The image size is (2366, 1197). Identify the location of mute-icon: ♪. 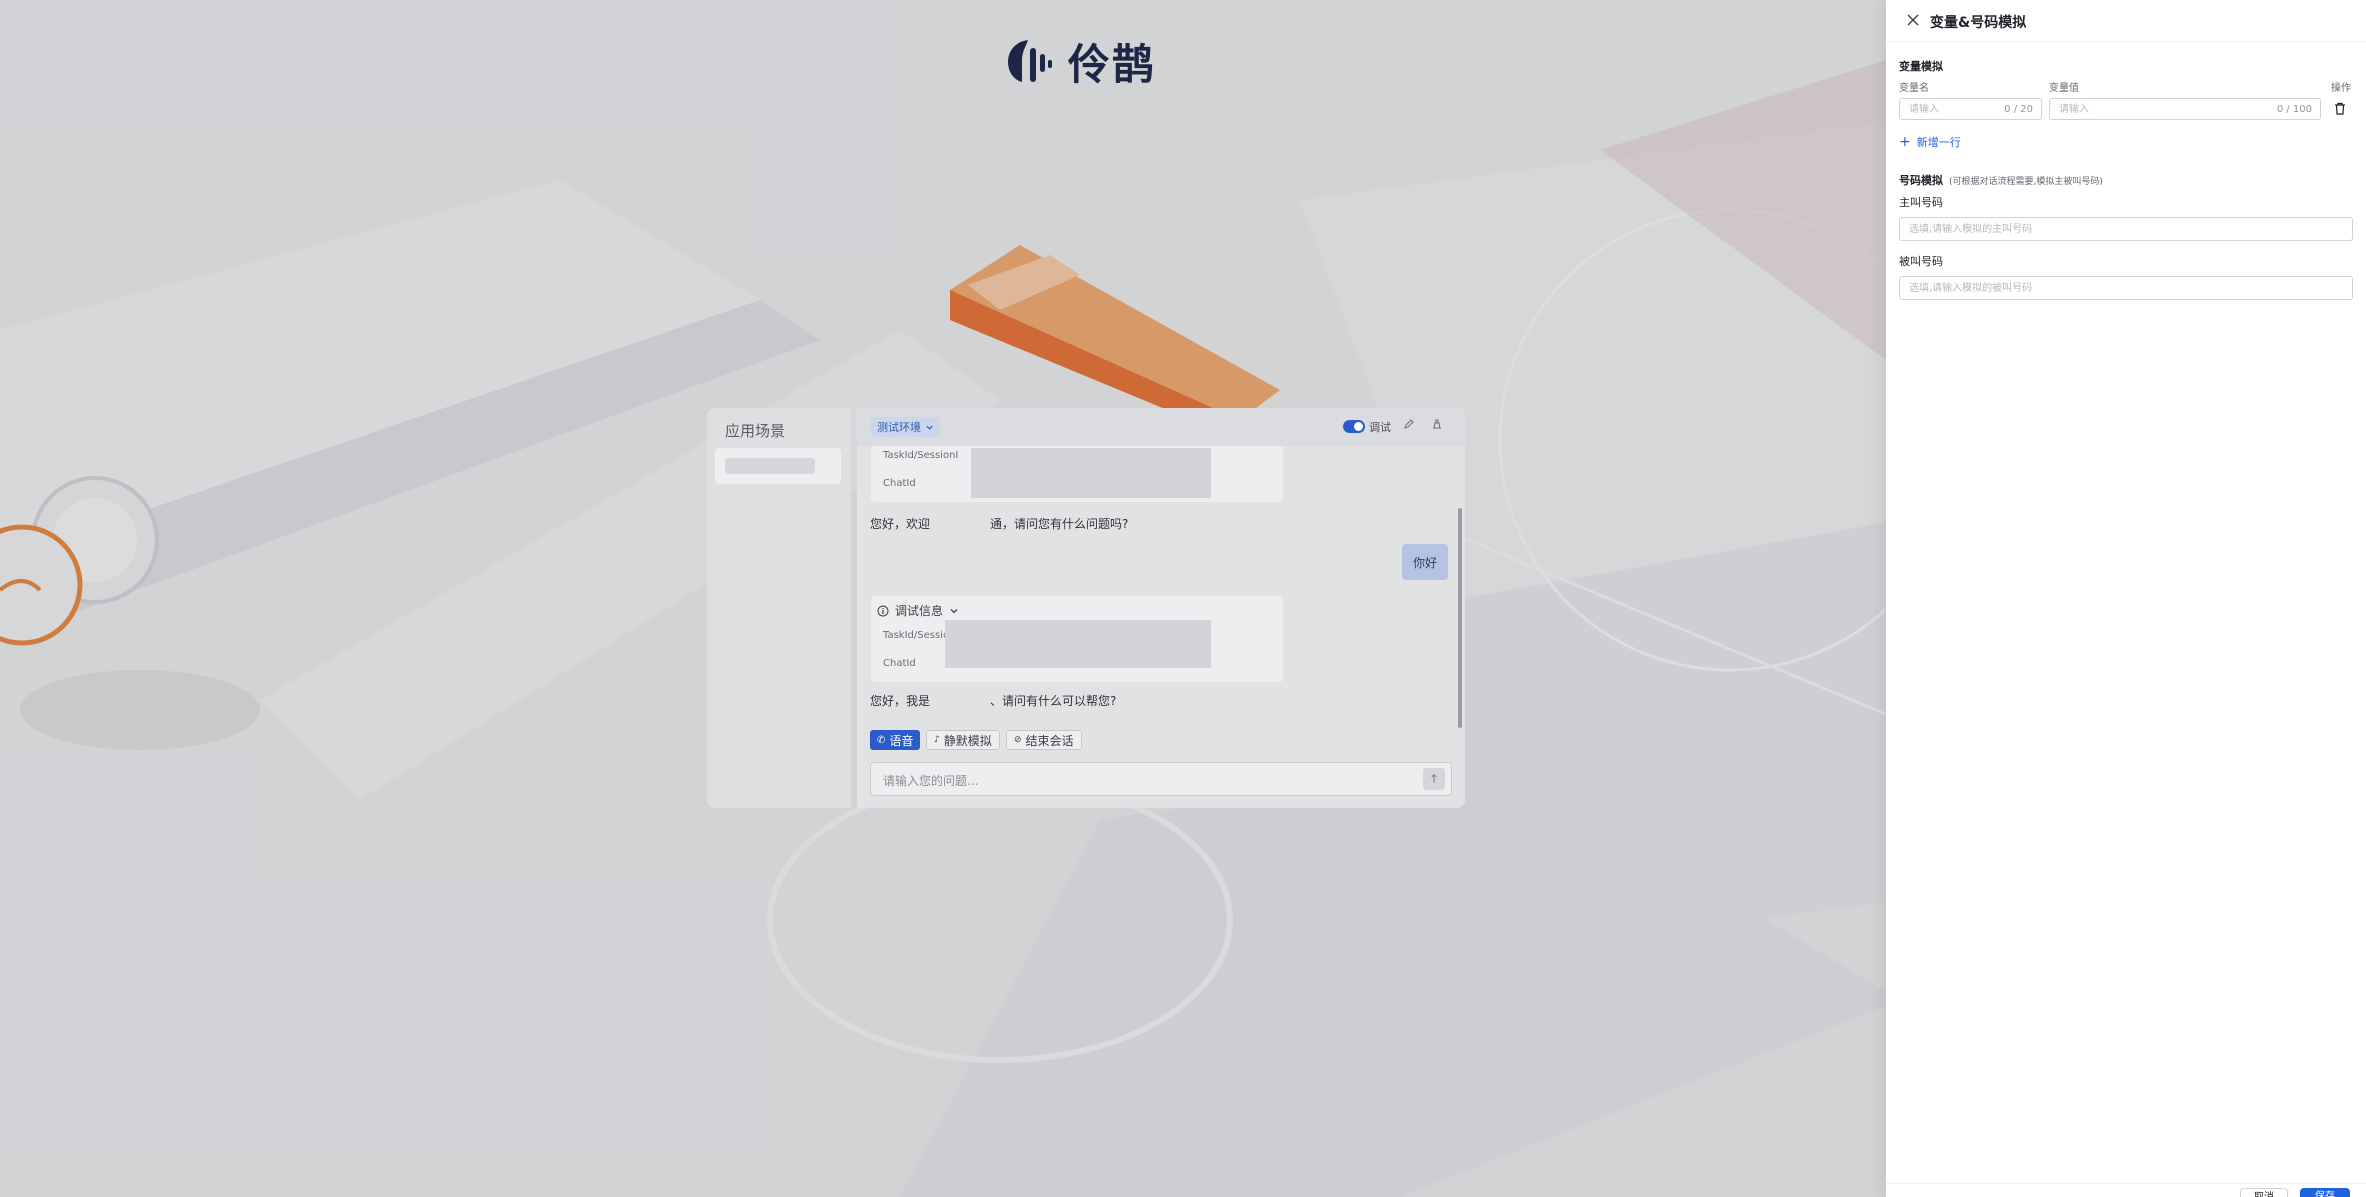
(937, 740).